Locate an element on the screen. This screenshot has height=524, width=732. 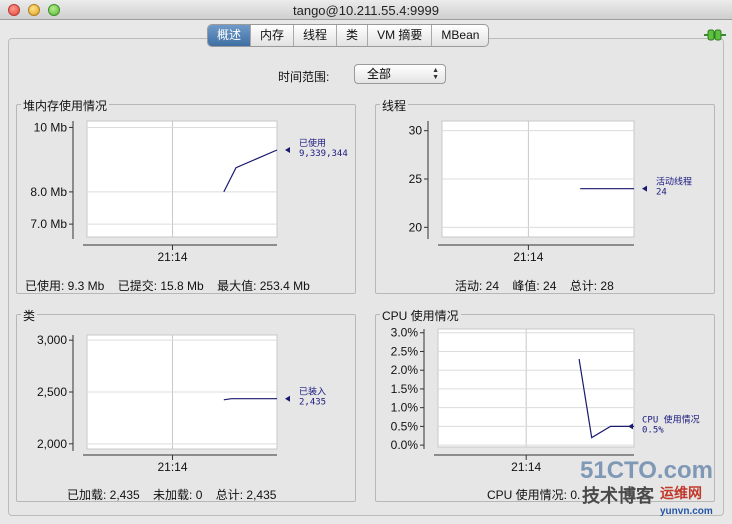
watermark-line3: 运维网 is located at coordinates (681, 493).